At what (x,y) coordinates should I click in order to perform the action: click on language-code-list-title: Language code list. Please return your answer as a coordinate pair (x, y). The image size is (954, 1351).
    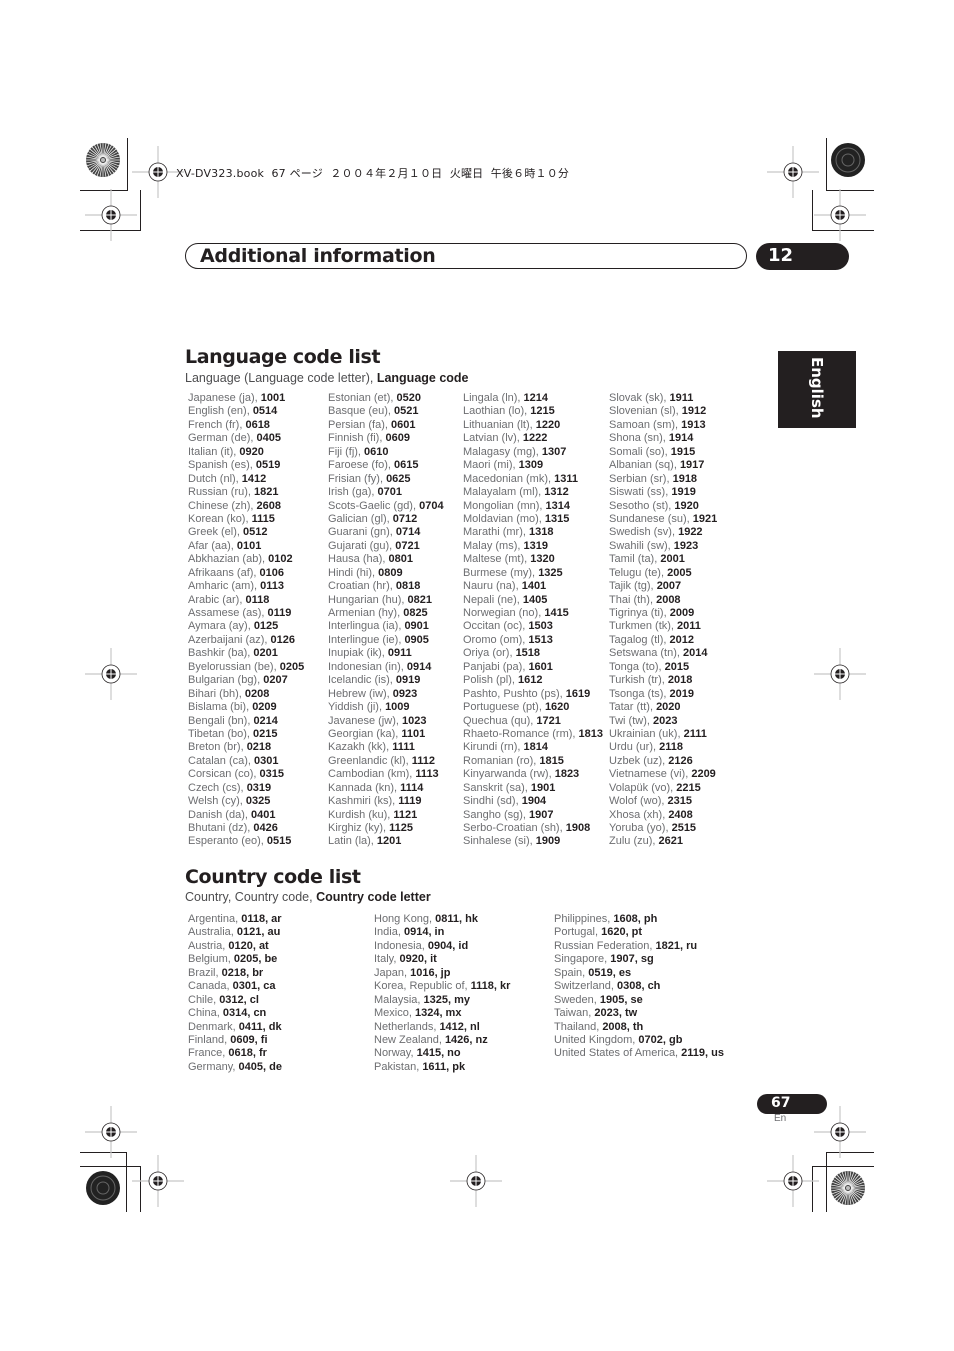
    Looking at the image, I should click on (283, 357).